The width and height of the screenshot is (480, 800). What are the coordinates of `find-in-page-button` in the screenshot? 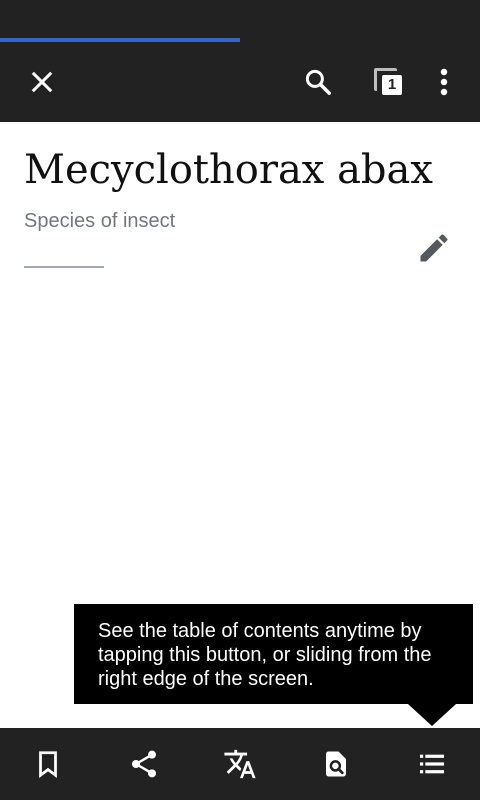 It's located at (336, 764).